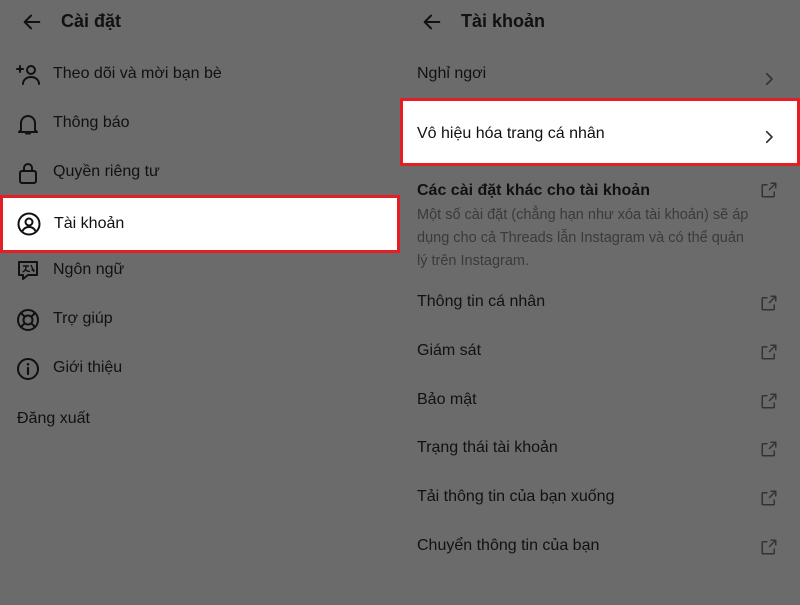 This screenshot has width=800, height=605. What do you see at coordinates (28, 369) in the screenshot?
I see `info-icon` at bounding box center [28, 369].